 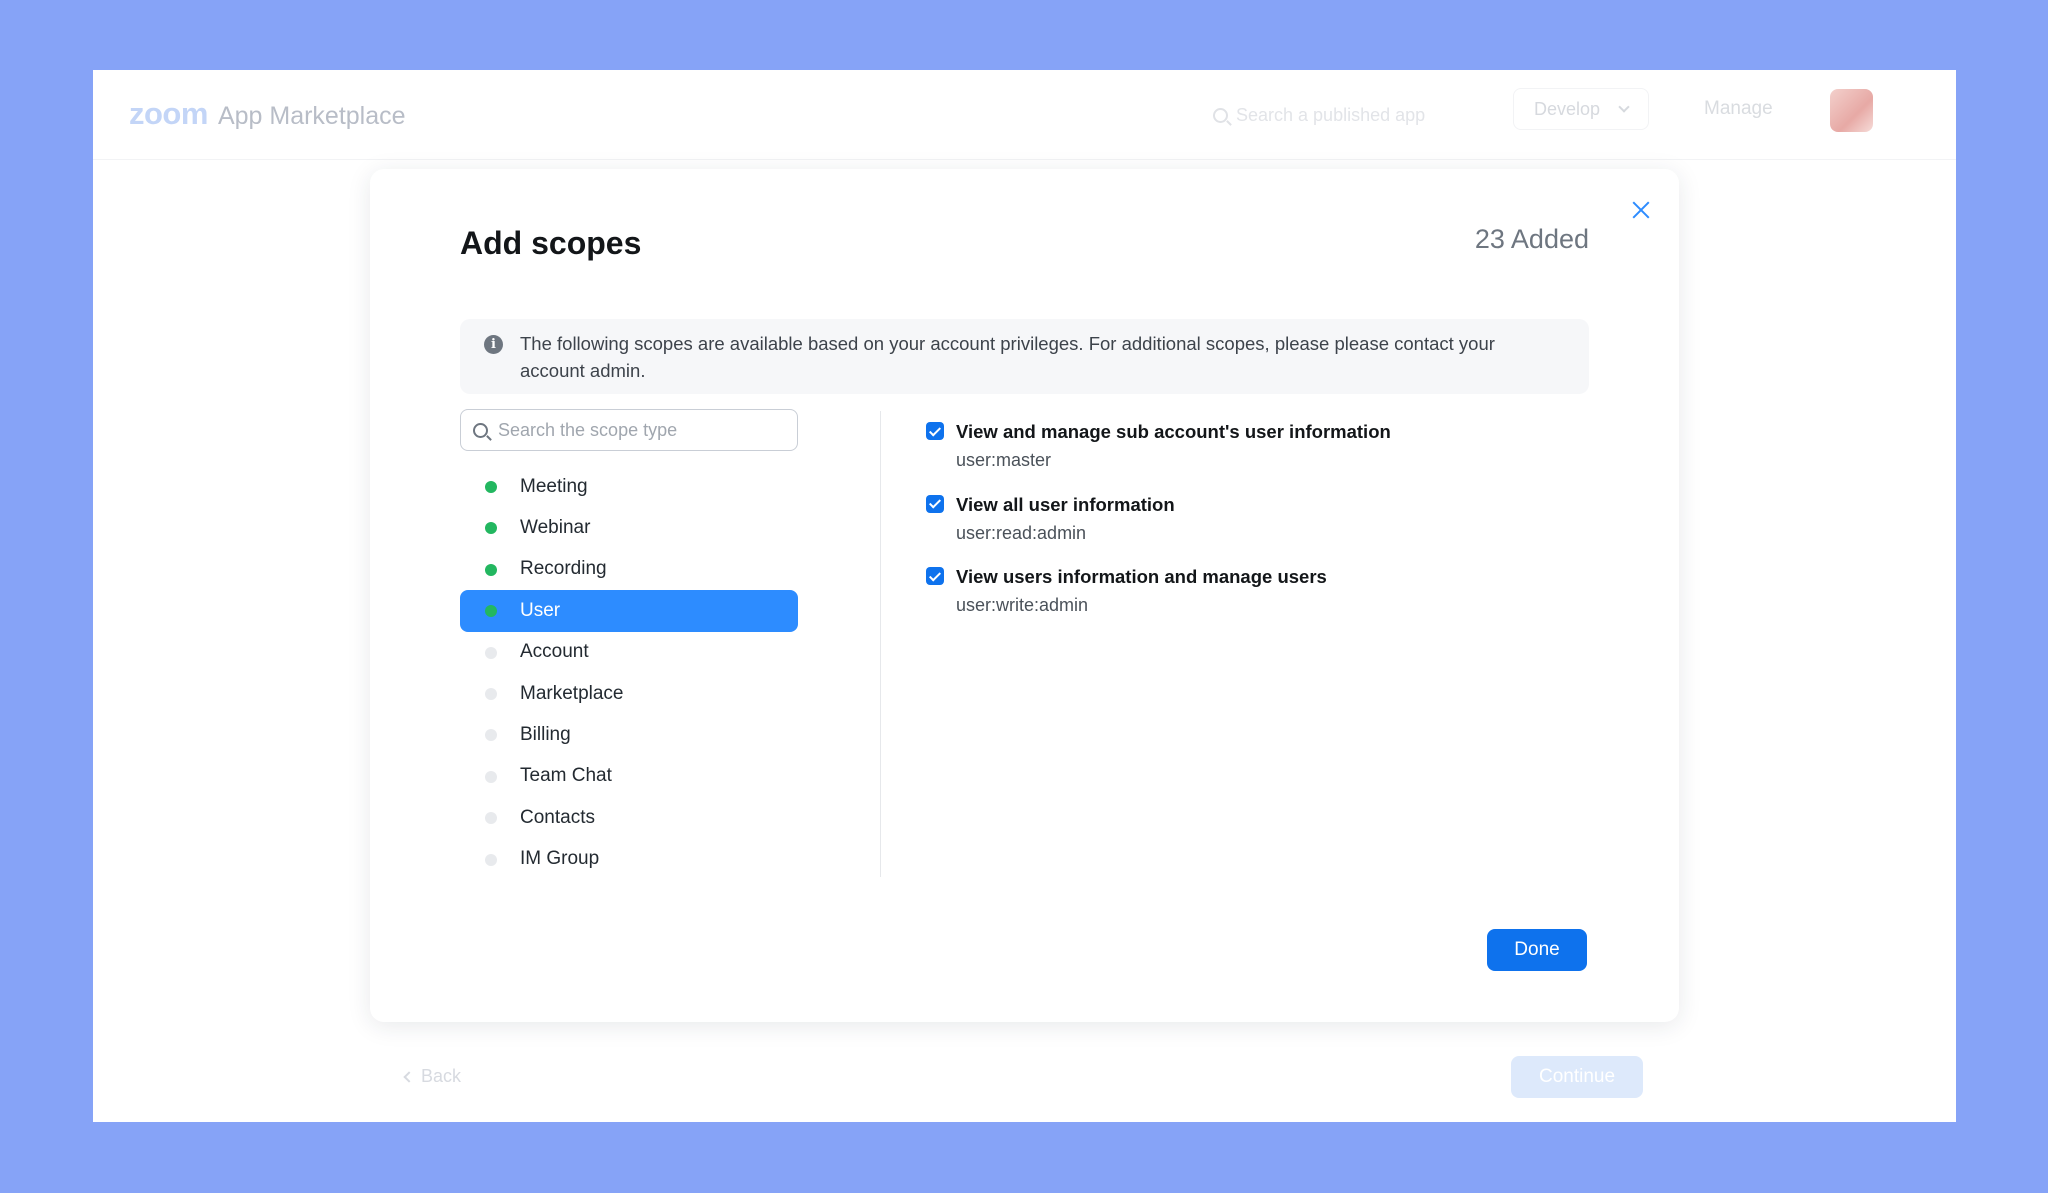 I want to click on category-label: Webinar, so click(x=555, y=528).